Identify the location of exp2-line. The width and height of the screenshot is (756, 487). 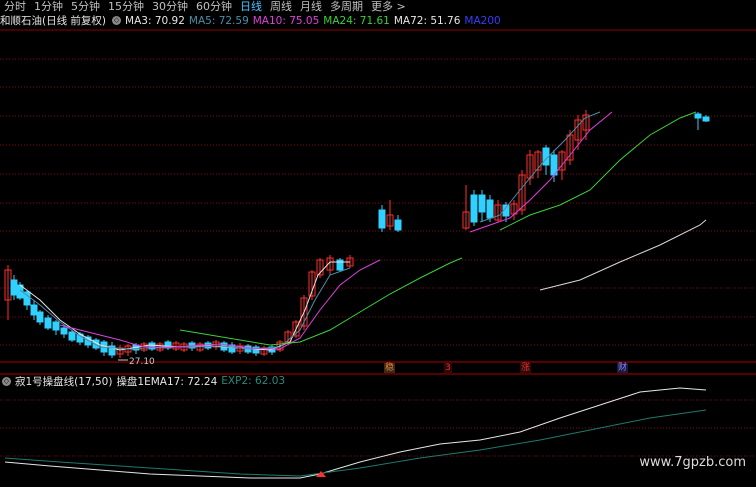
(355, 443).